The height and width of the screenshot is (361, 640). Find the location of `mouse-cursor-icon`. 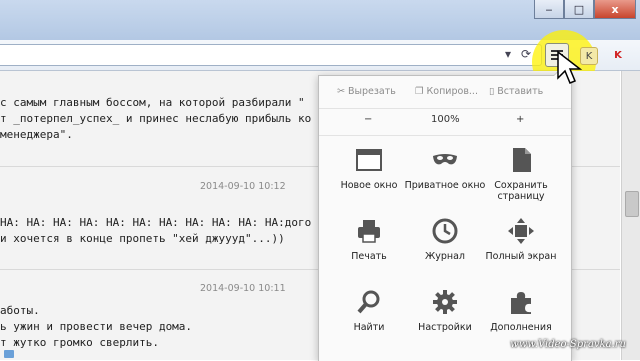

mouse-cursor-icon is located at coordinates (570, 67).